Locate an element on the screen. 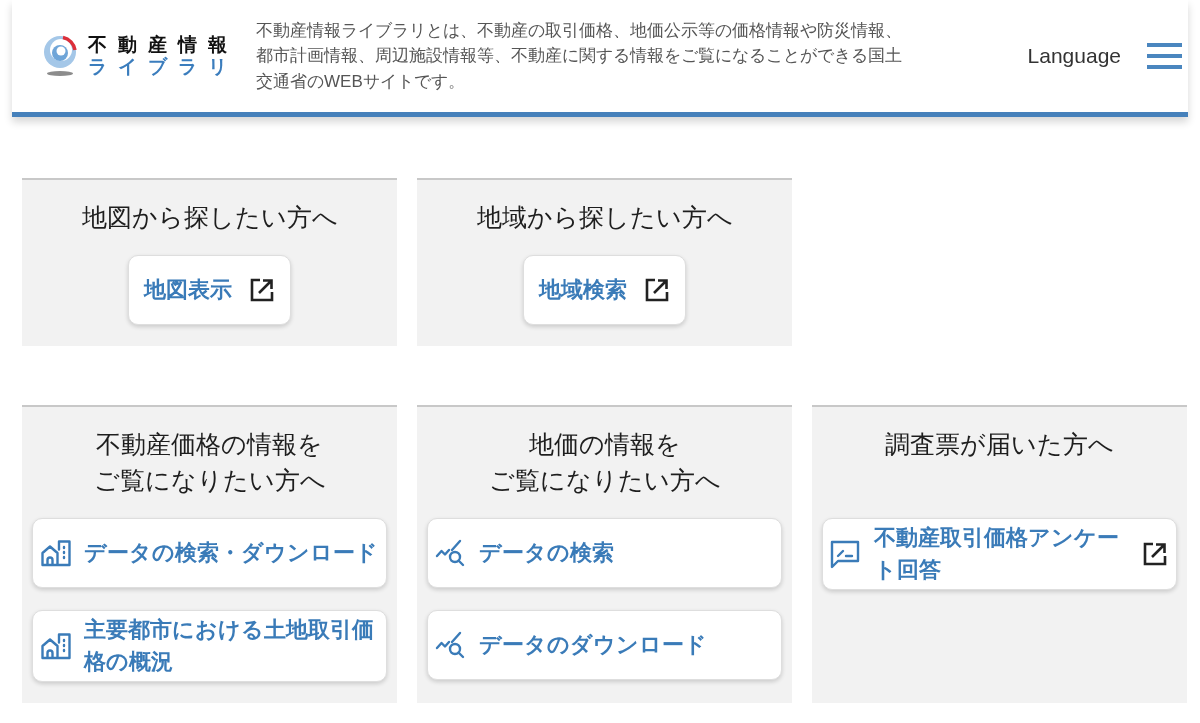  link-button: 主要都市における土地取引価格の概況 is located at coordinates (209, 646).